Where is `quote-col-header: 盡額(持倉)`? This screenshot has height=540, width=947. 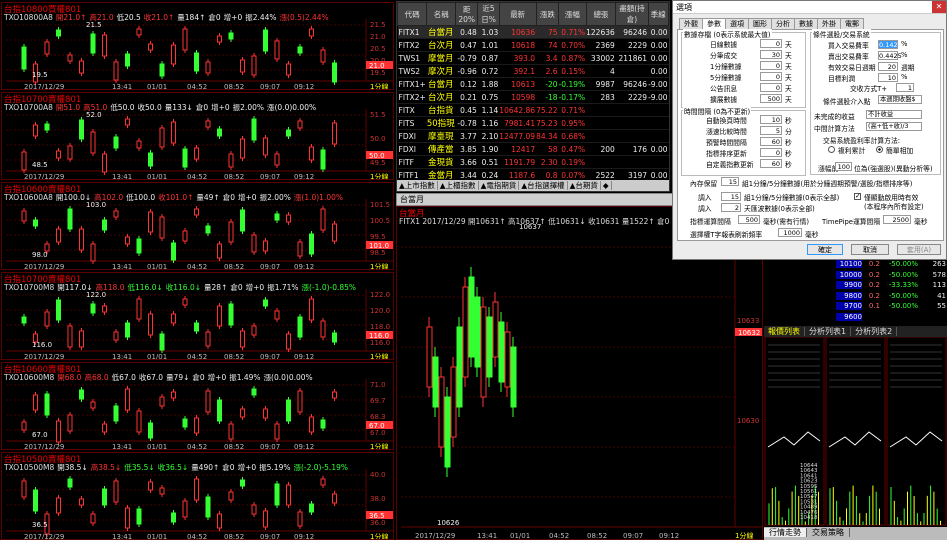 quote-col-header: 盡額(持倉) is located at coordinates (632, 14).